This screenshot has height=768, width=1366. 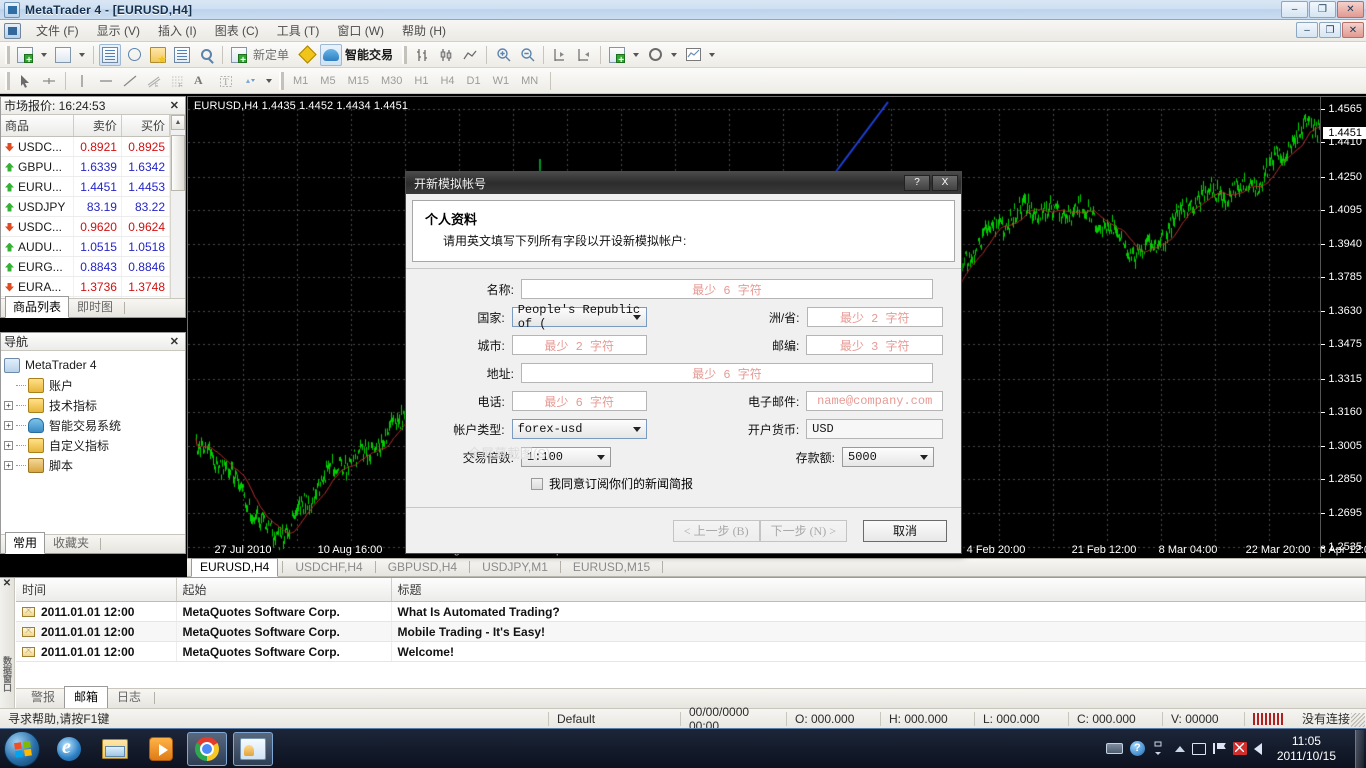 I want to click on table-row: USDJPY 83.19 83.22, so click(x=85, y=206).